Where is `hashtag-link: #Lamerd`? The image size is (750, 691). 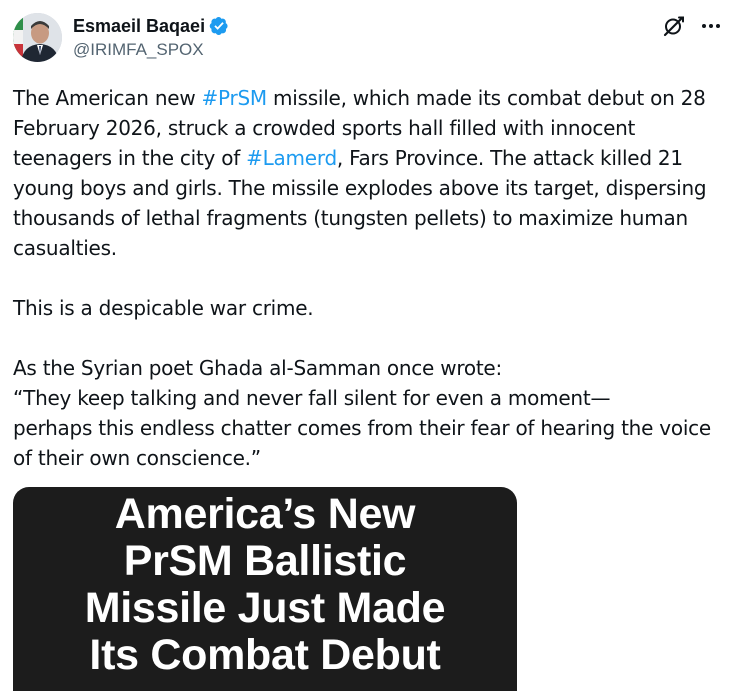 hashtag-link: #Lamerd is located at coordinates (291, 158).